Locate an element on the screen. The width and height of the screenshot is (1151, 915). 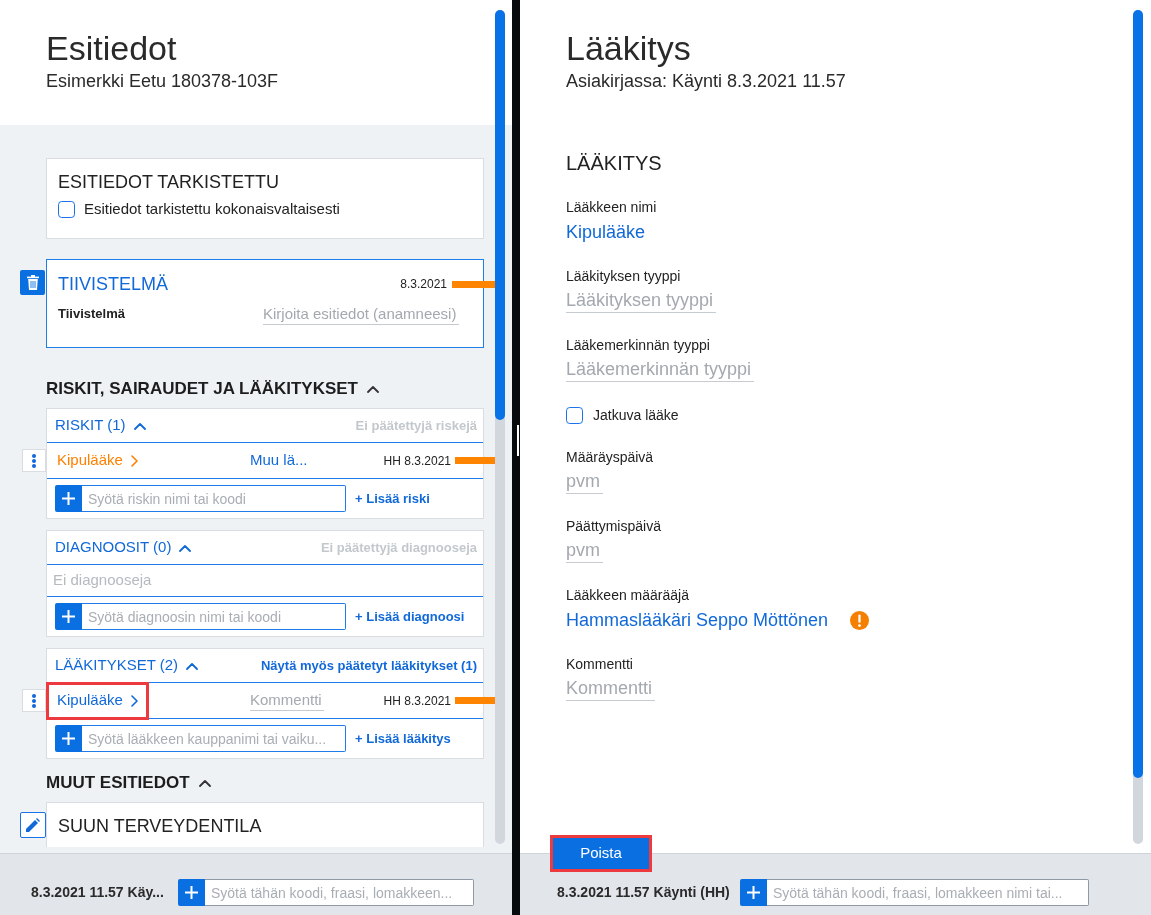
group-title: DIAGNOOSIT (0) is located at coordinates (113, 547).